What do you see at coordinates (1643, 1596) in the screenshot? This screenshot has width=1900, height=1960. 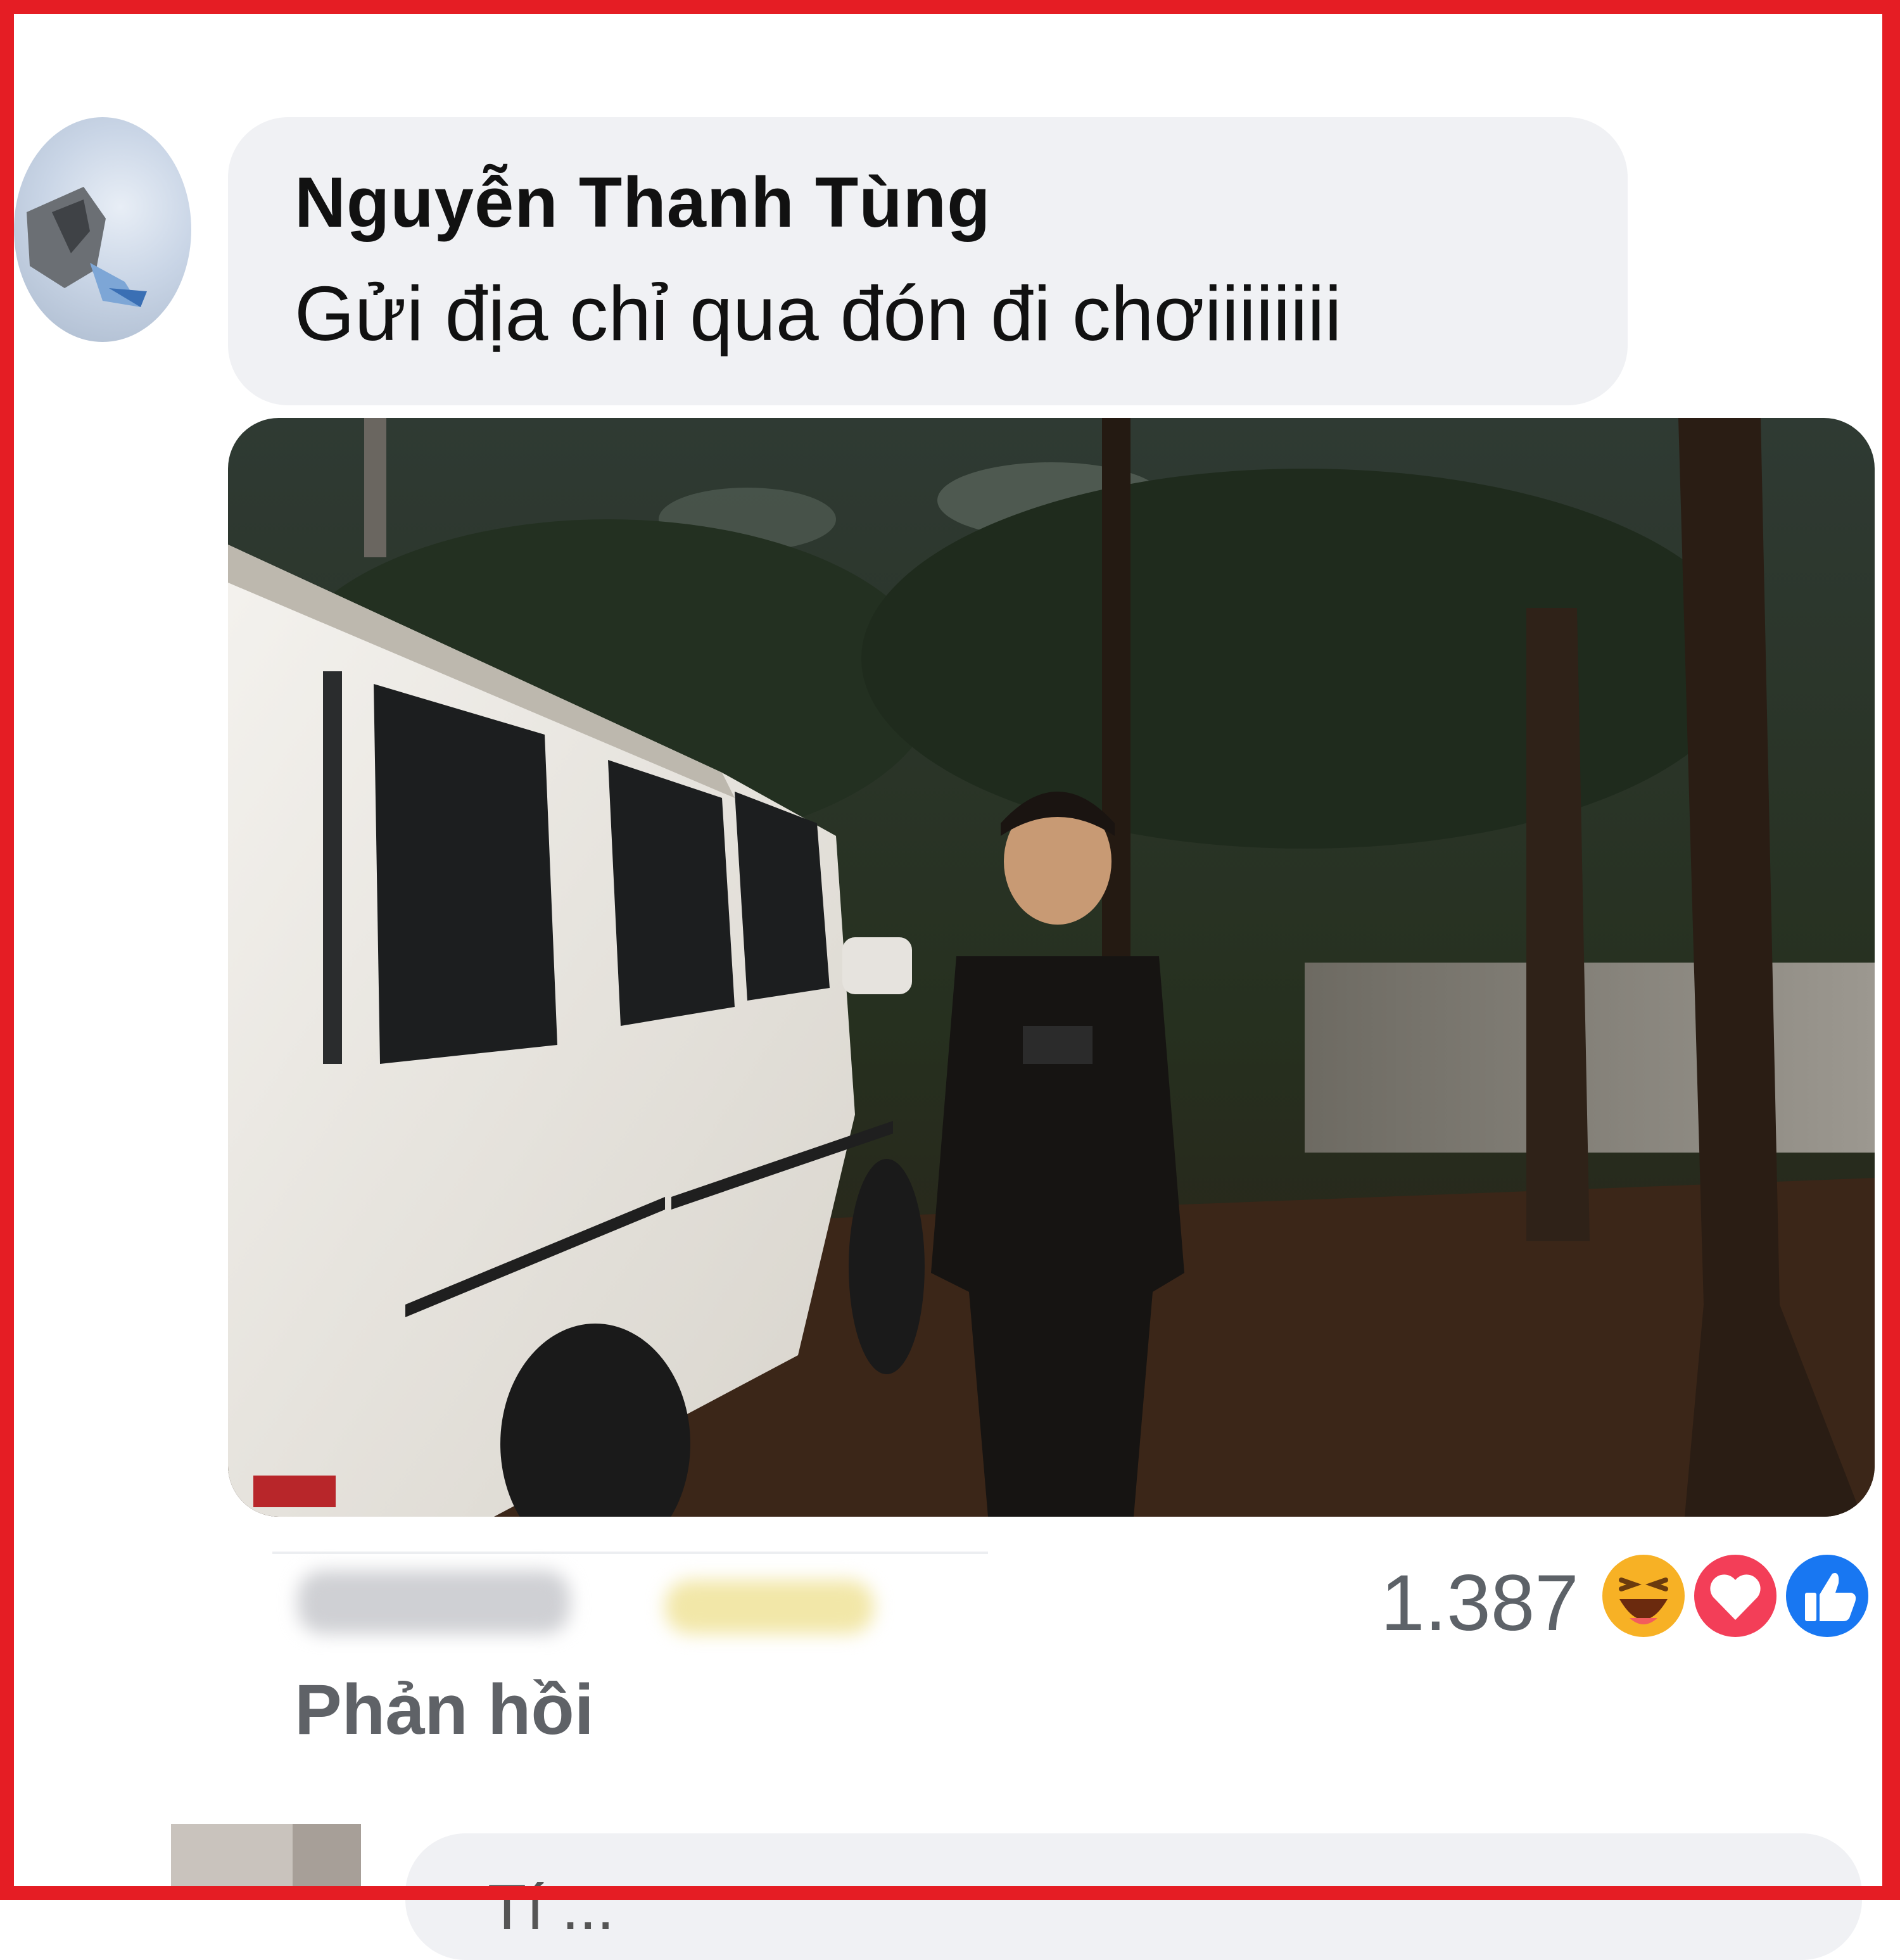 I see `haha-icon` at bounding box center [1643, 1596].